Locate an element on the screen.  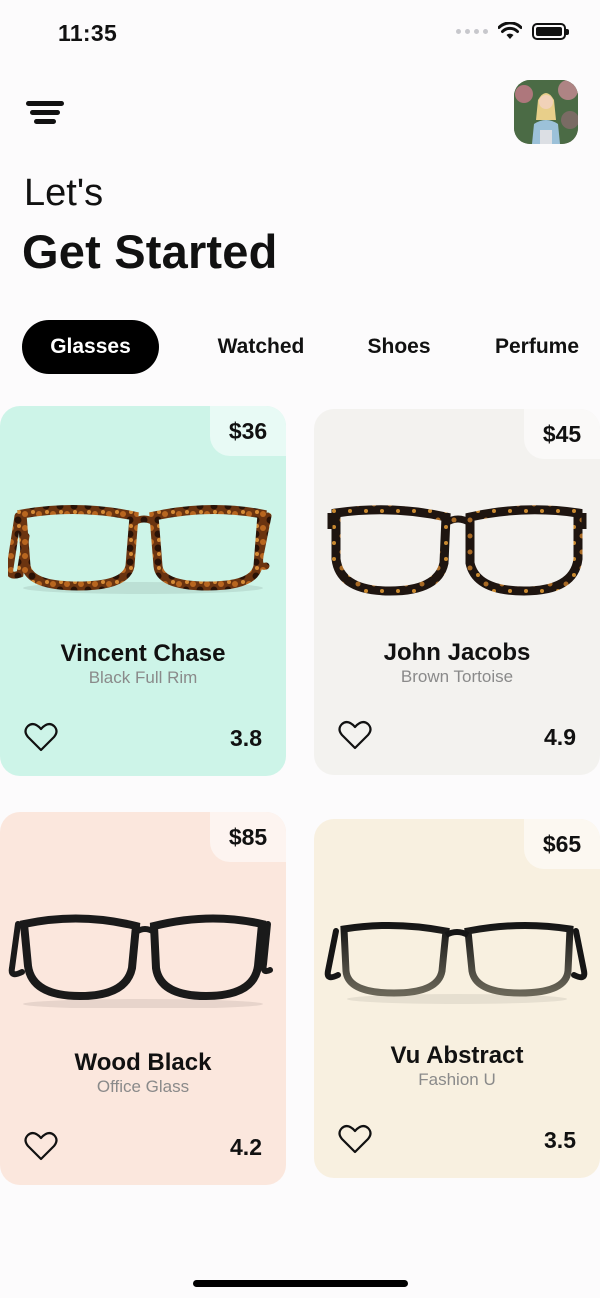
page-title: Get Started is located at coordinates (150, 251).